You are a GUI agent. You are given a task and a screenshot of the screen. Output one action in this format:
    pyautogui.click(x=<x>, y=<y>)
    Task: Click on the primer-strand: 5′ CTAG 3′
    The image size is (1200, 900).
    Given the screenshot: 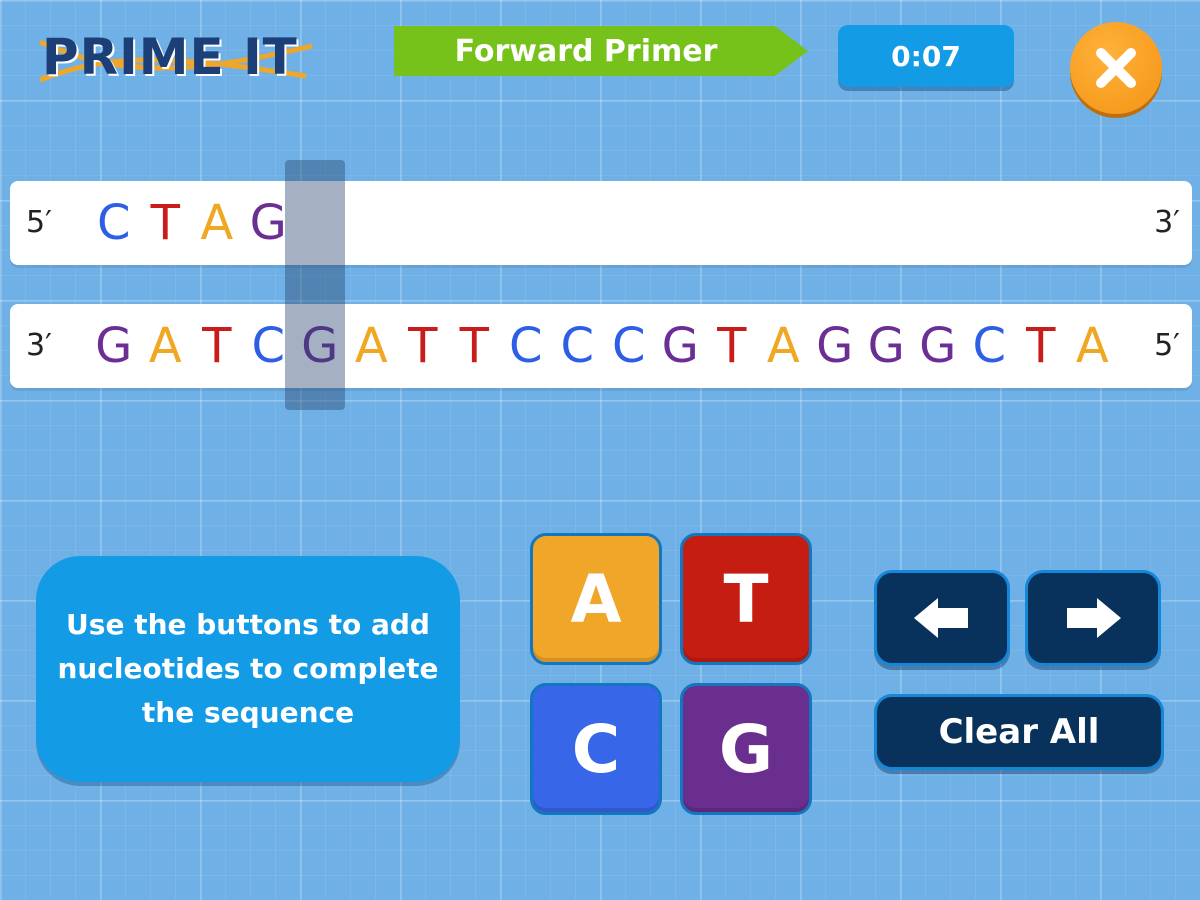 What is the action you would take?
    pyautogui.click(x=601, y=223)
    